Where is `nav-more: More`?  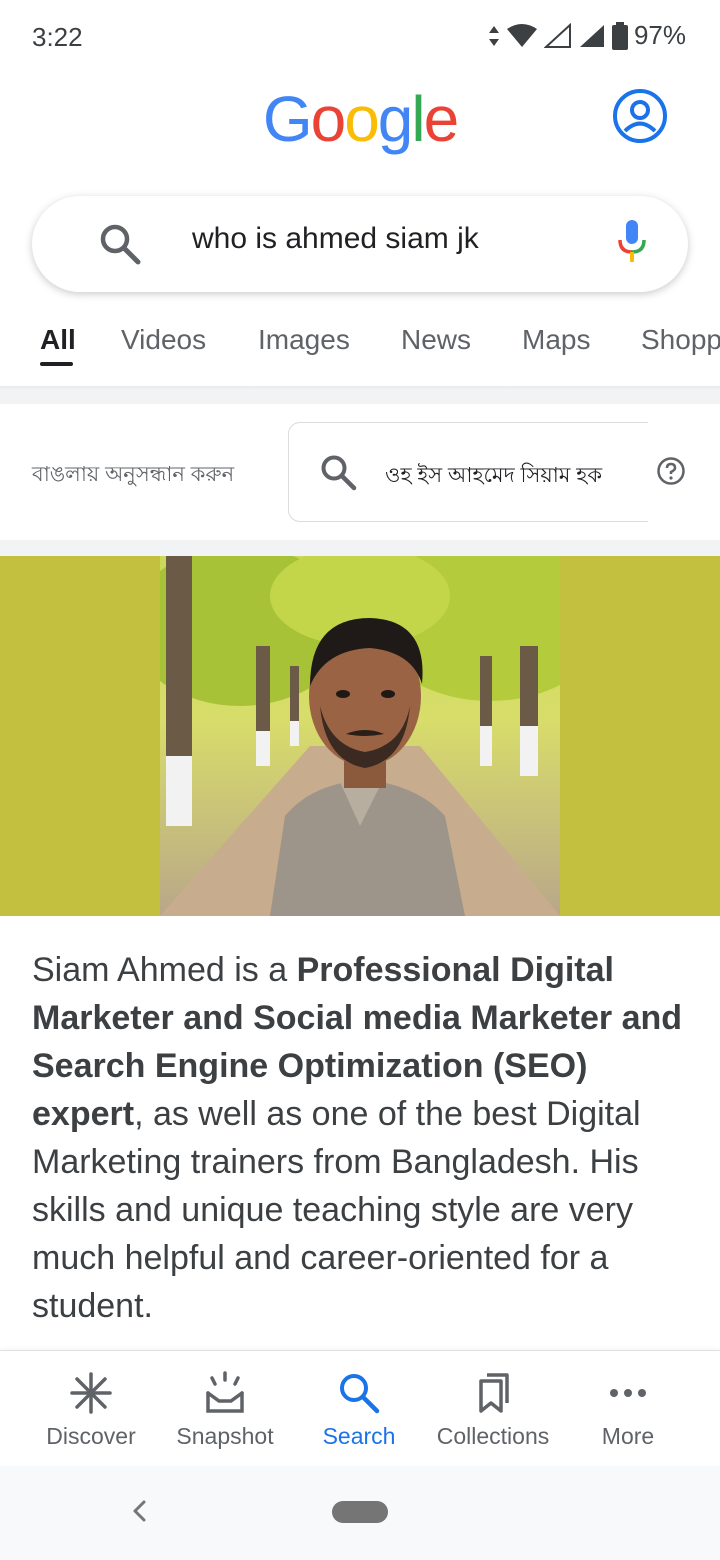
nav-more: More is located at coordinates (628, 1409).